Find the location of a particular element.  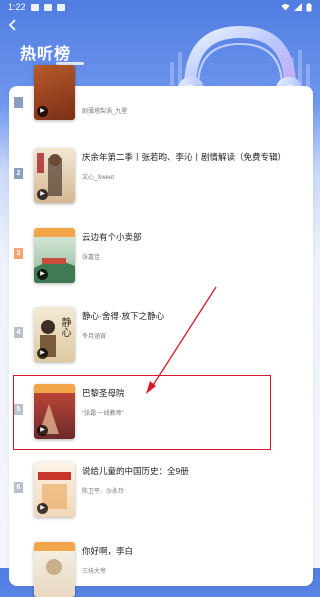

list-item: 2 ▶ 庆余年第二季丨张若昀、李沁丨剧情解读（免费专辑） 文心_Sweet is located at coordinates (161, 180).